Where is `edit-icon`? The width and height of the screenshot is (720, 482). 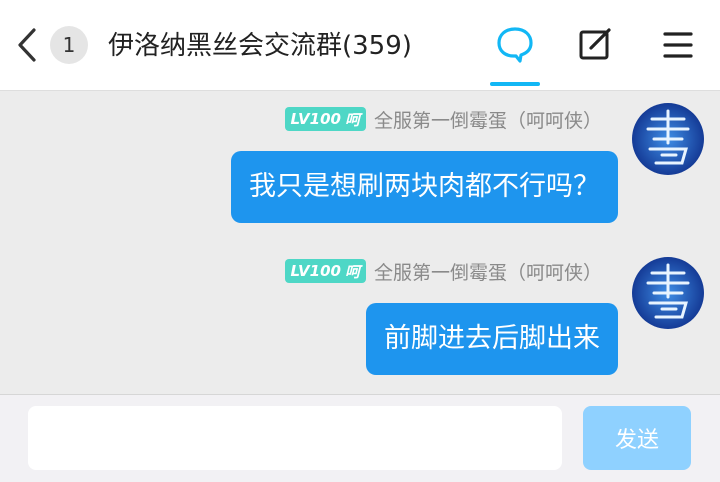 edit-icon is located at coordinates (595, 44).